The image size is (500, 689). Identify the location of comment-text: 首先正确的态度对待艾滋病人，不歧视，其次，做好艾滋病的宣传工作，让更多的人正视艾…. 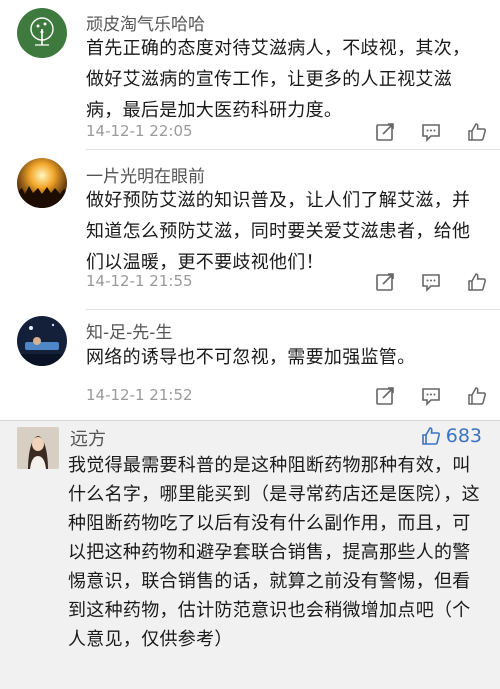
(278, 79).